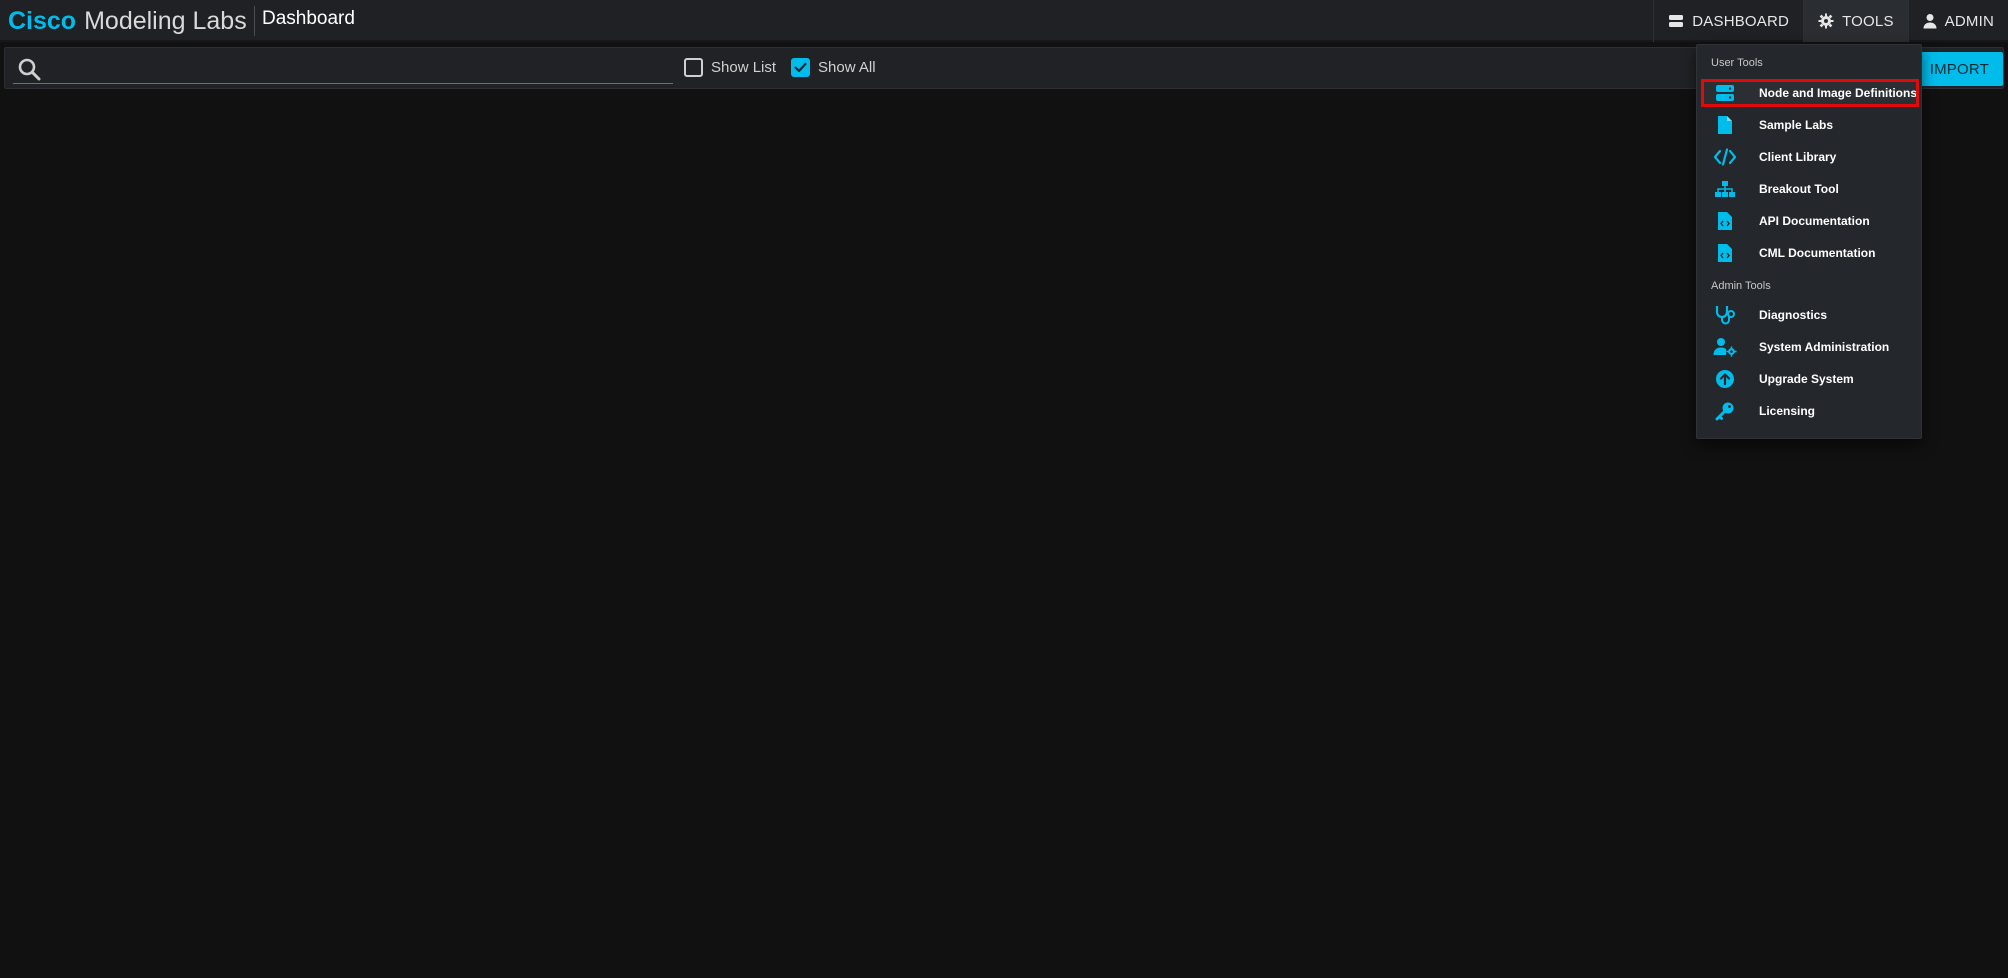 Image resolution: width=2008 pixels, height=978 pixels. I want to click on user-gear-icon, so click(1725, 347).